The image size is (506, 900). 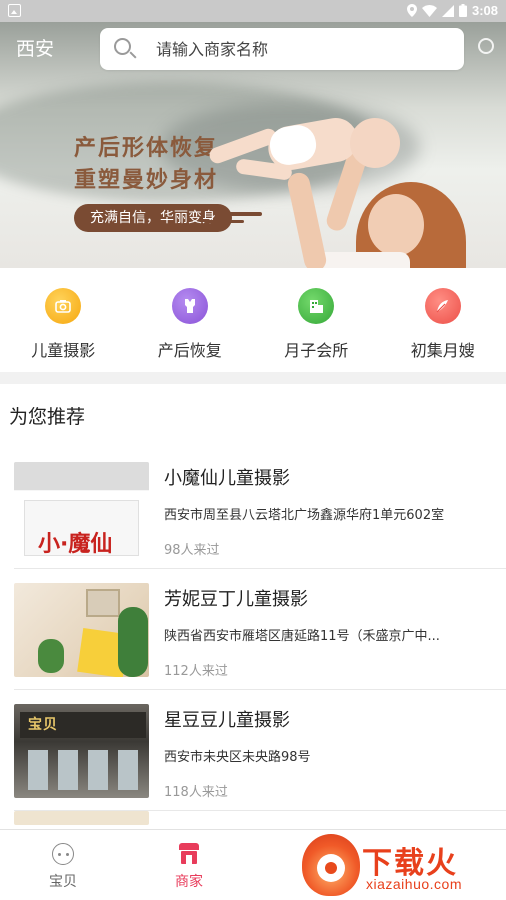 What do you see at coordinates (81, 476) in the screenshot?
I see `thumbnail-storefront` at bounding box center [81, 476].